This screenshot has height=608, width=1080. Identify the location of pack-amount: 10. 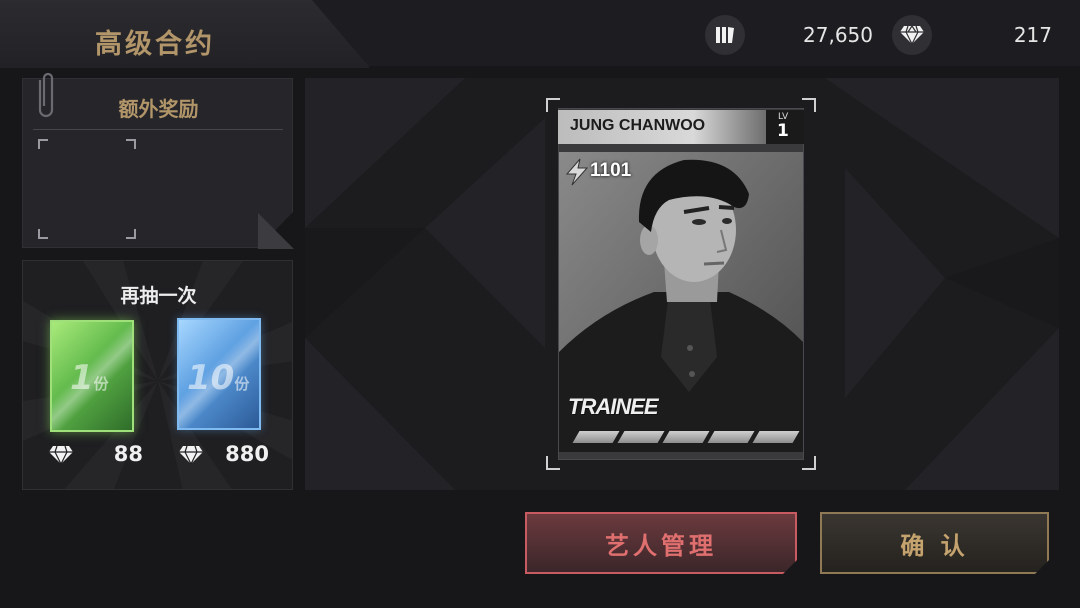
(211, 378).